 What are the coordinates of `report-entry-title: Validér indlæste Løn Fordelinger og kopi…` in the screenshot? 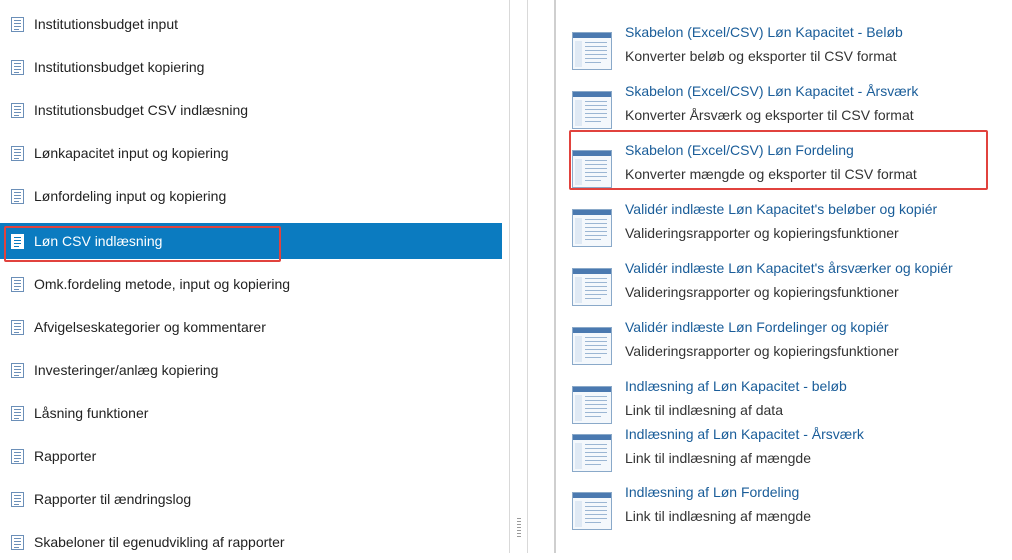 It's located at (757, 327).